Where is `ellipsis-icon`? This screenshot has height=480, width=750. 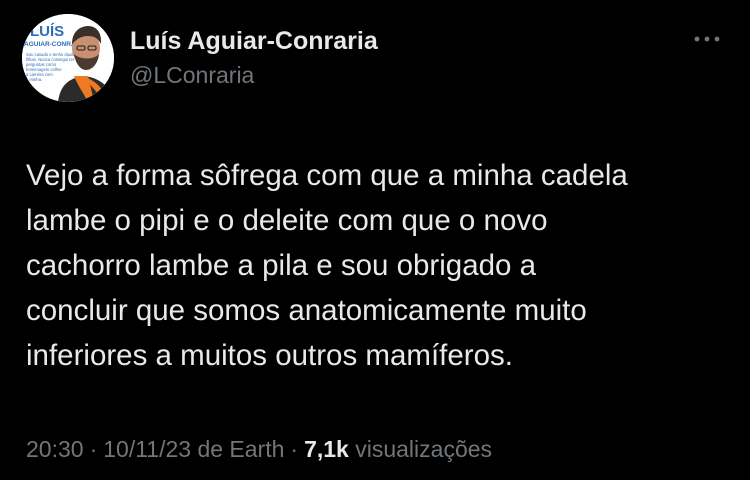
ellipsis-icon is located at coordinates (707, 39).